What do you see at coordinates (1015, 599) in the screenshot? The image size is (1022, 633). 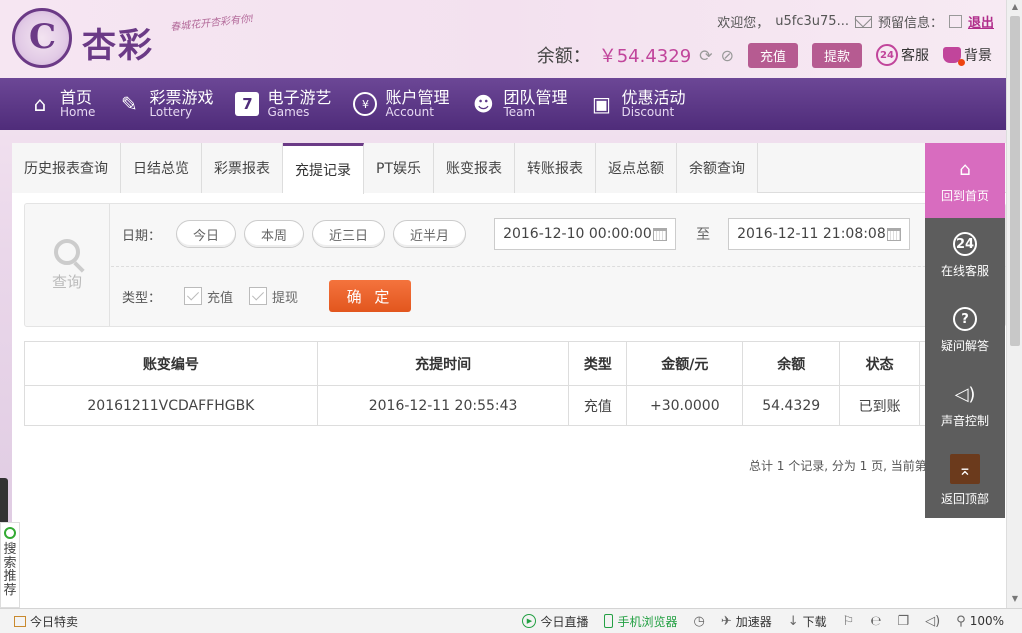 I see `scroll-down-icon: ▼` at bounding box center [1015, 599].